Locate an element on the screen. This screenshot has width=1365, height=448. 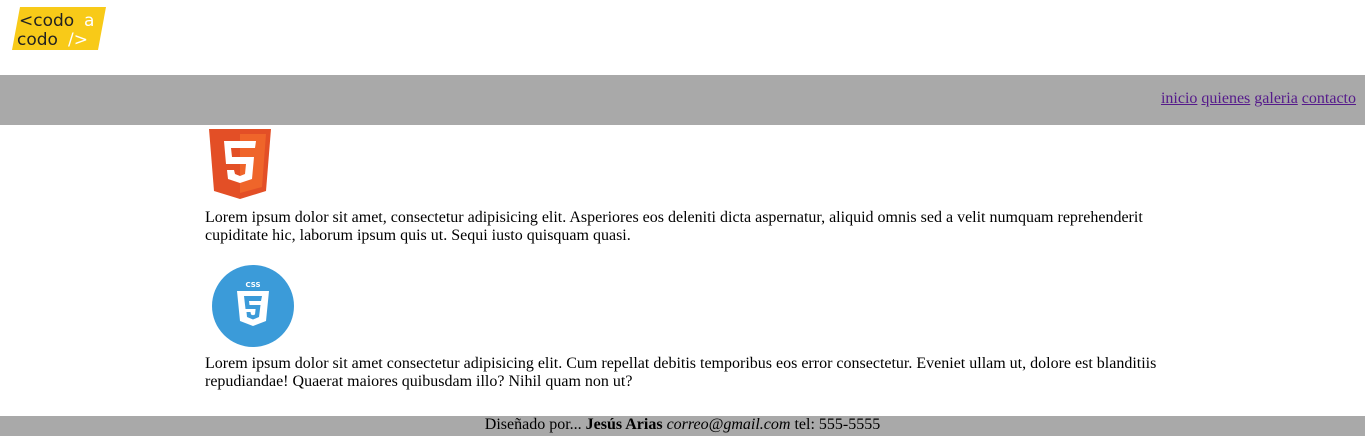
nav-links: inicio quienes galeria contacto is located at coordinates (1258, 99).